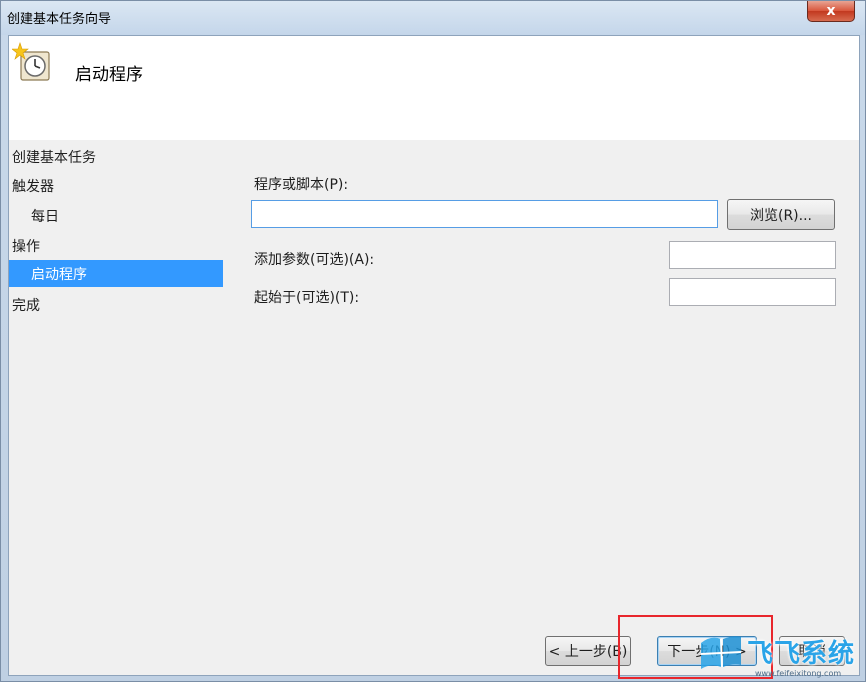 This screenshot has height=682, width=866. I want to click on program-label: 程序或脚本(P):, so click(301, 185).